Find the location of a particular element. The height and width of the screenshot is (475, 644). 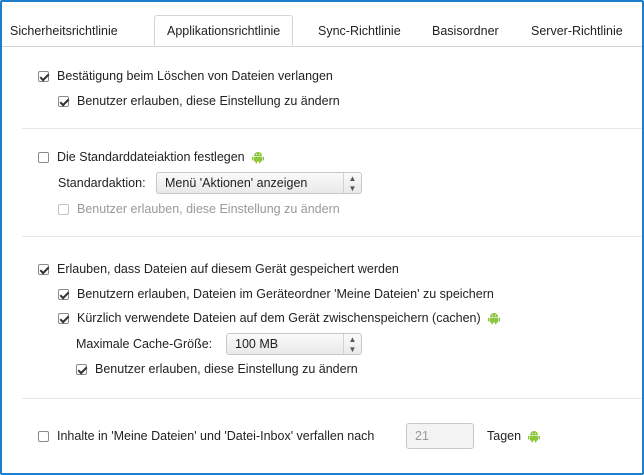

save-my-files-checkbox is located at coordinates (63, 294).